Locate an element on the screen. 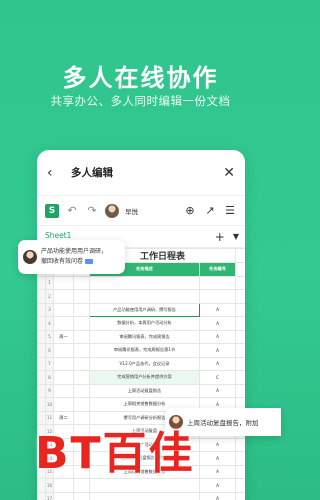 This screenshot has height=500, width=320. row-number: 1 is located at coordinates (49, 282).